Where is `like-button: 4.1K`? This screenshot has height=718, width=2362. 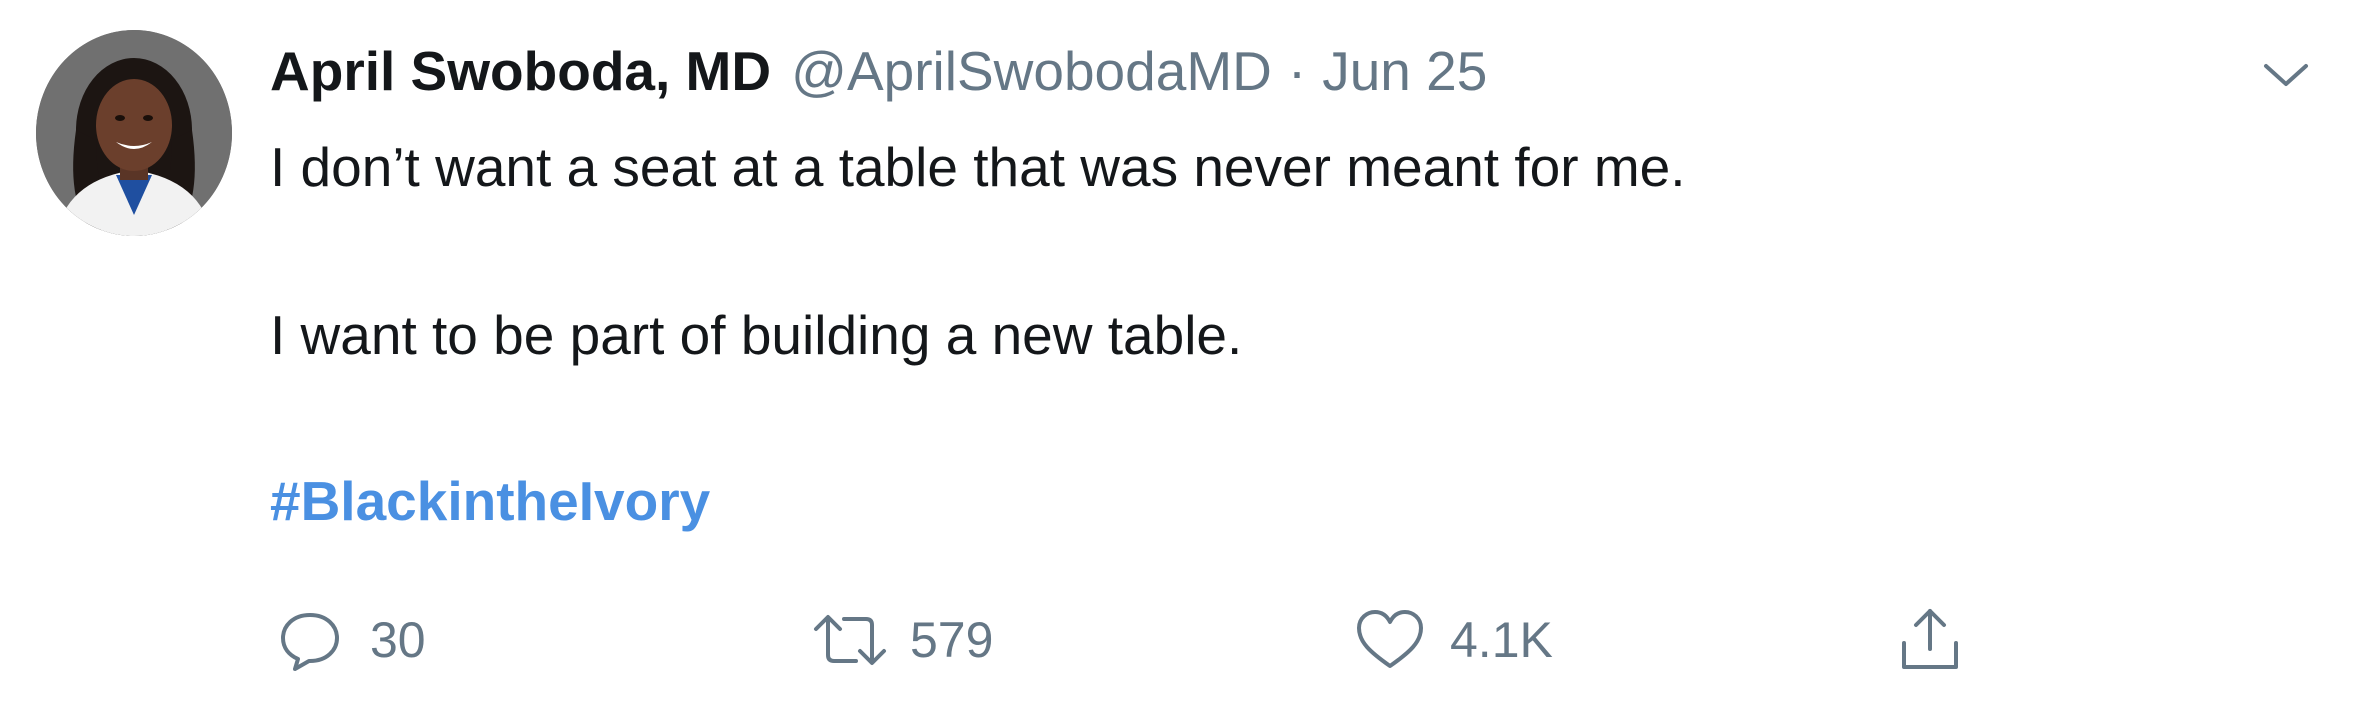
like-button: 4.1K is located at coordinates (1451, 640).